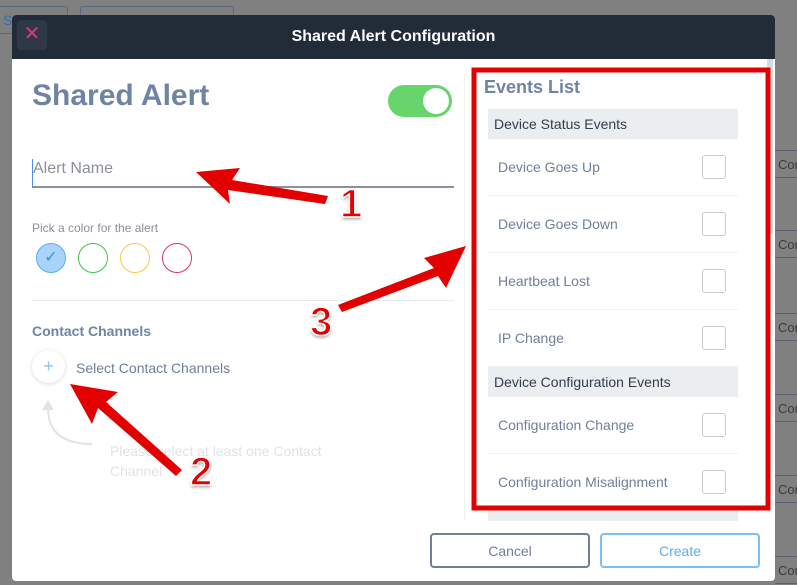  Describe the element at coordinates (321, 322) in the screenshot. I see `annotation-number-3: 3` at that location.